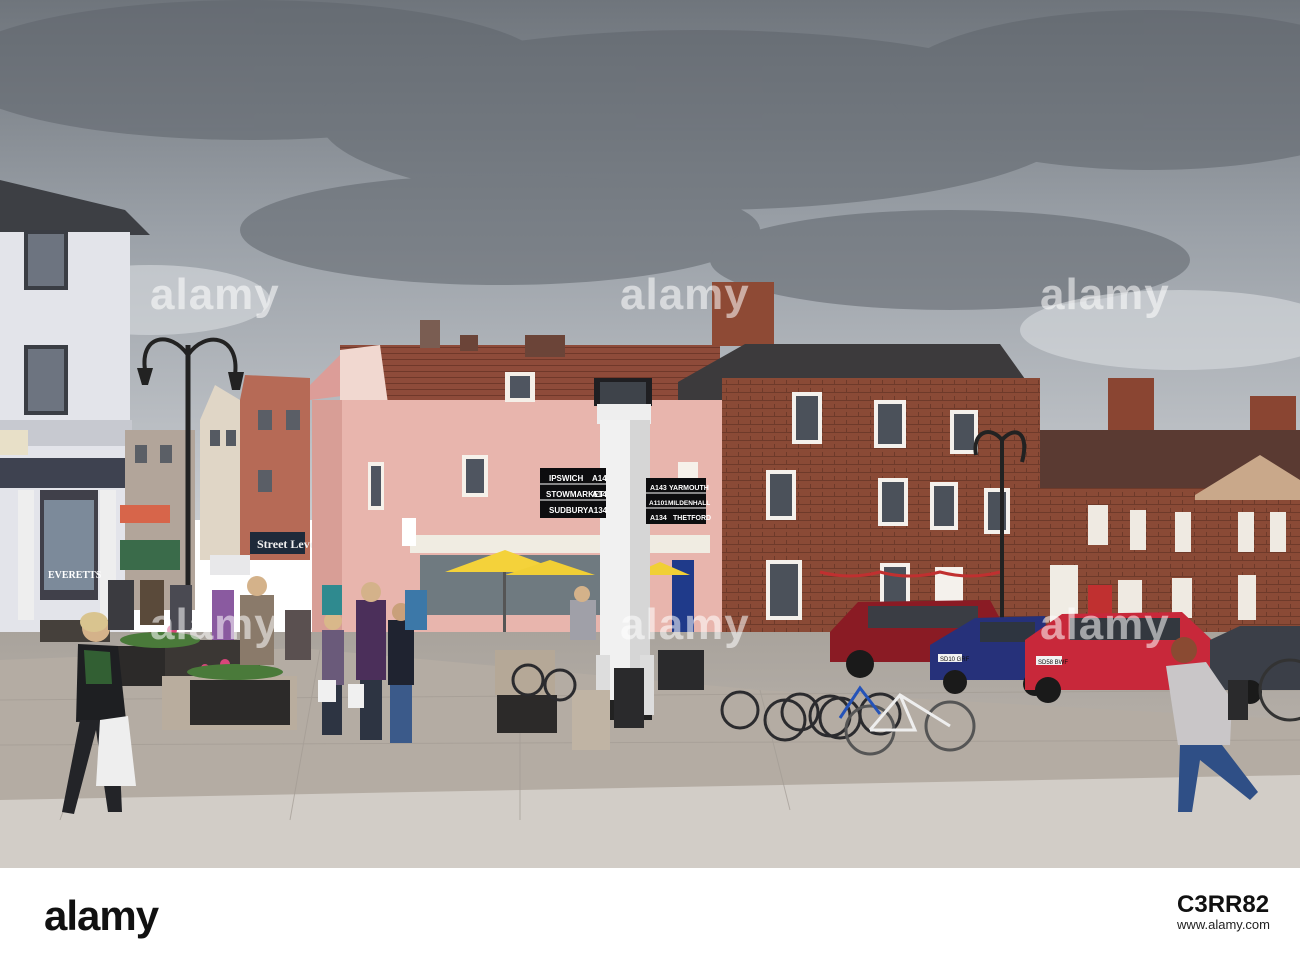  What do you see at coordinates (288, 544) in the screenshot?
I see `street-level-sign: Street Level` at bounding box center [288, 544].